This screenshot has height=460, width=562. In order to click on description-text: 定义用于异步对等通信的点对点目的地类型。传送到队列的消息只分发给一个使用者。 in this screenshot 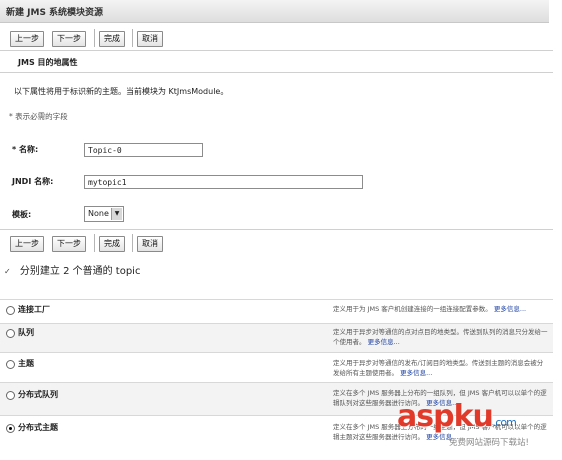, I will do `click(440, 337)`.